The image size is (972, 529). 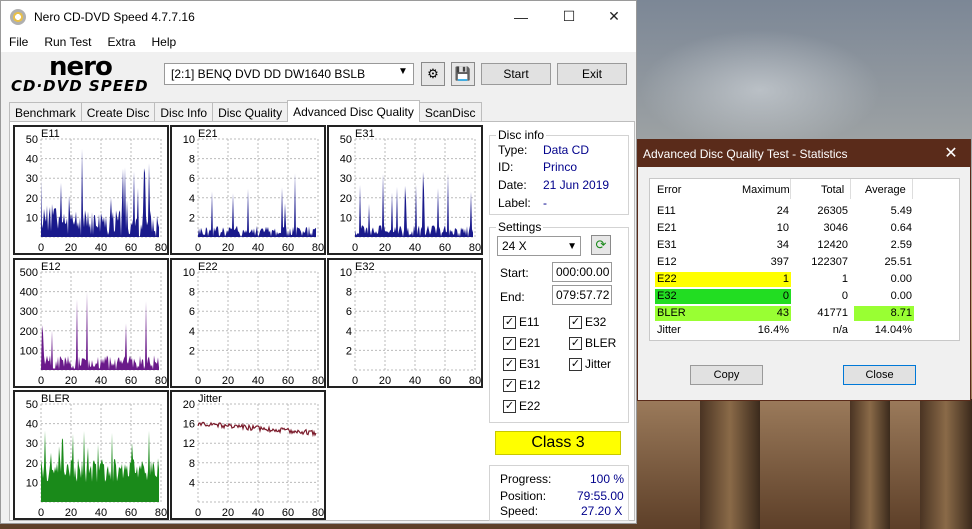 I want to click on stat-maximum: 34, so click(x=782, y=245).